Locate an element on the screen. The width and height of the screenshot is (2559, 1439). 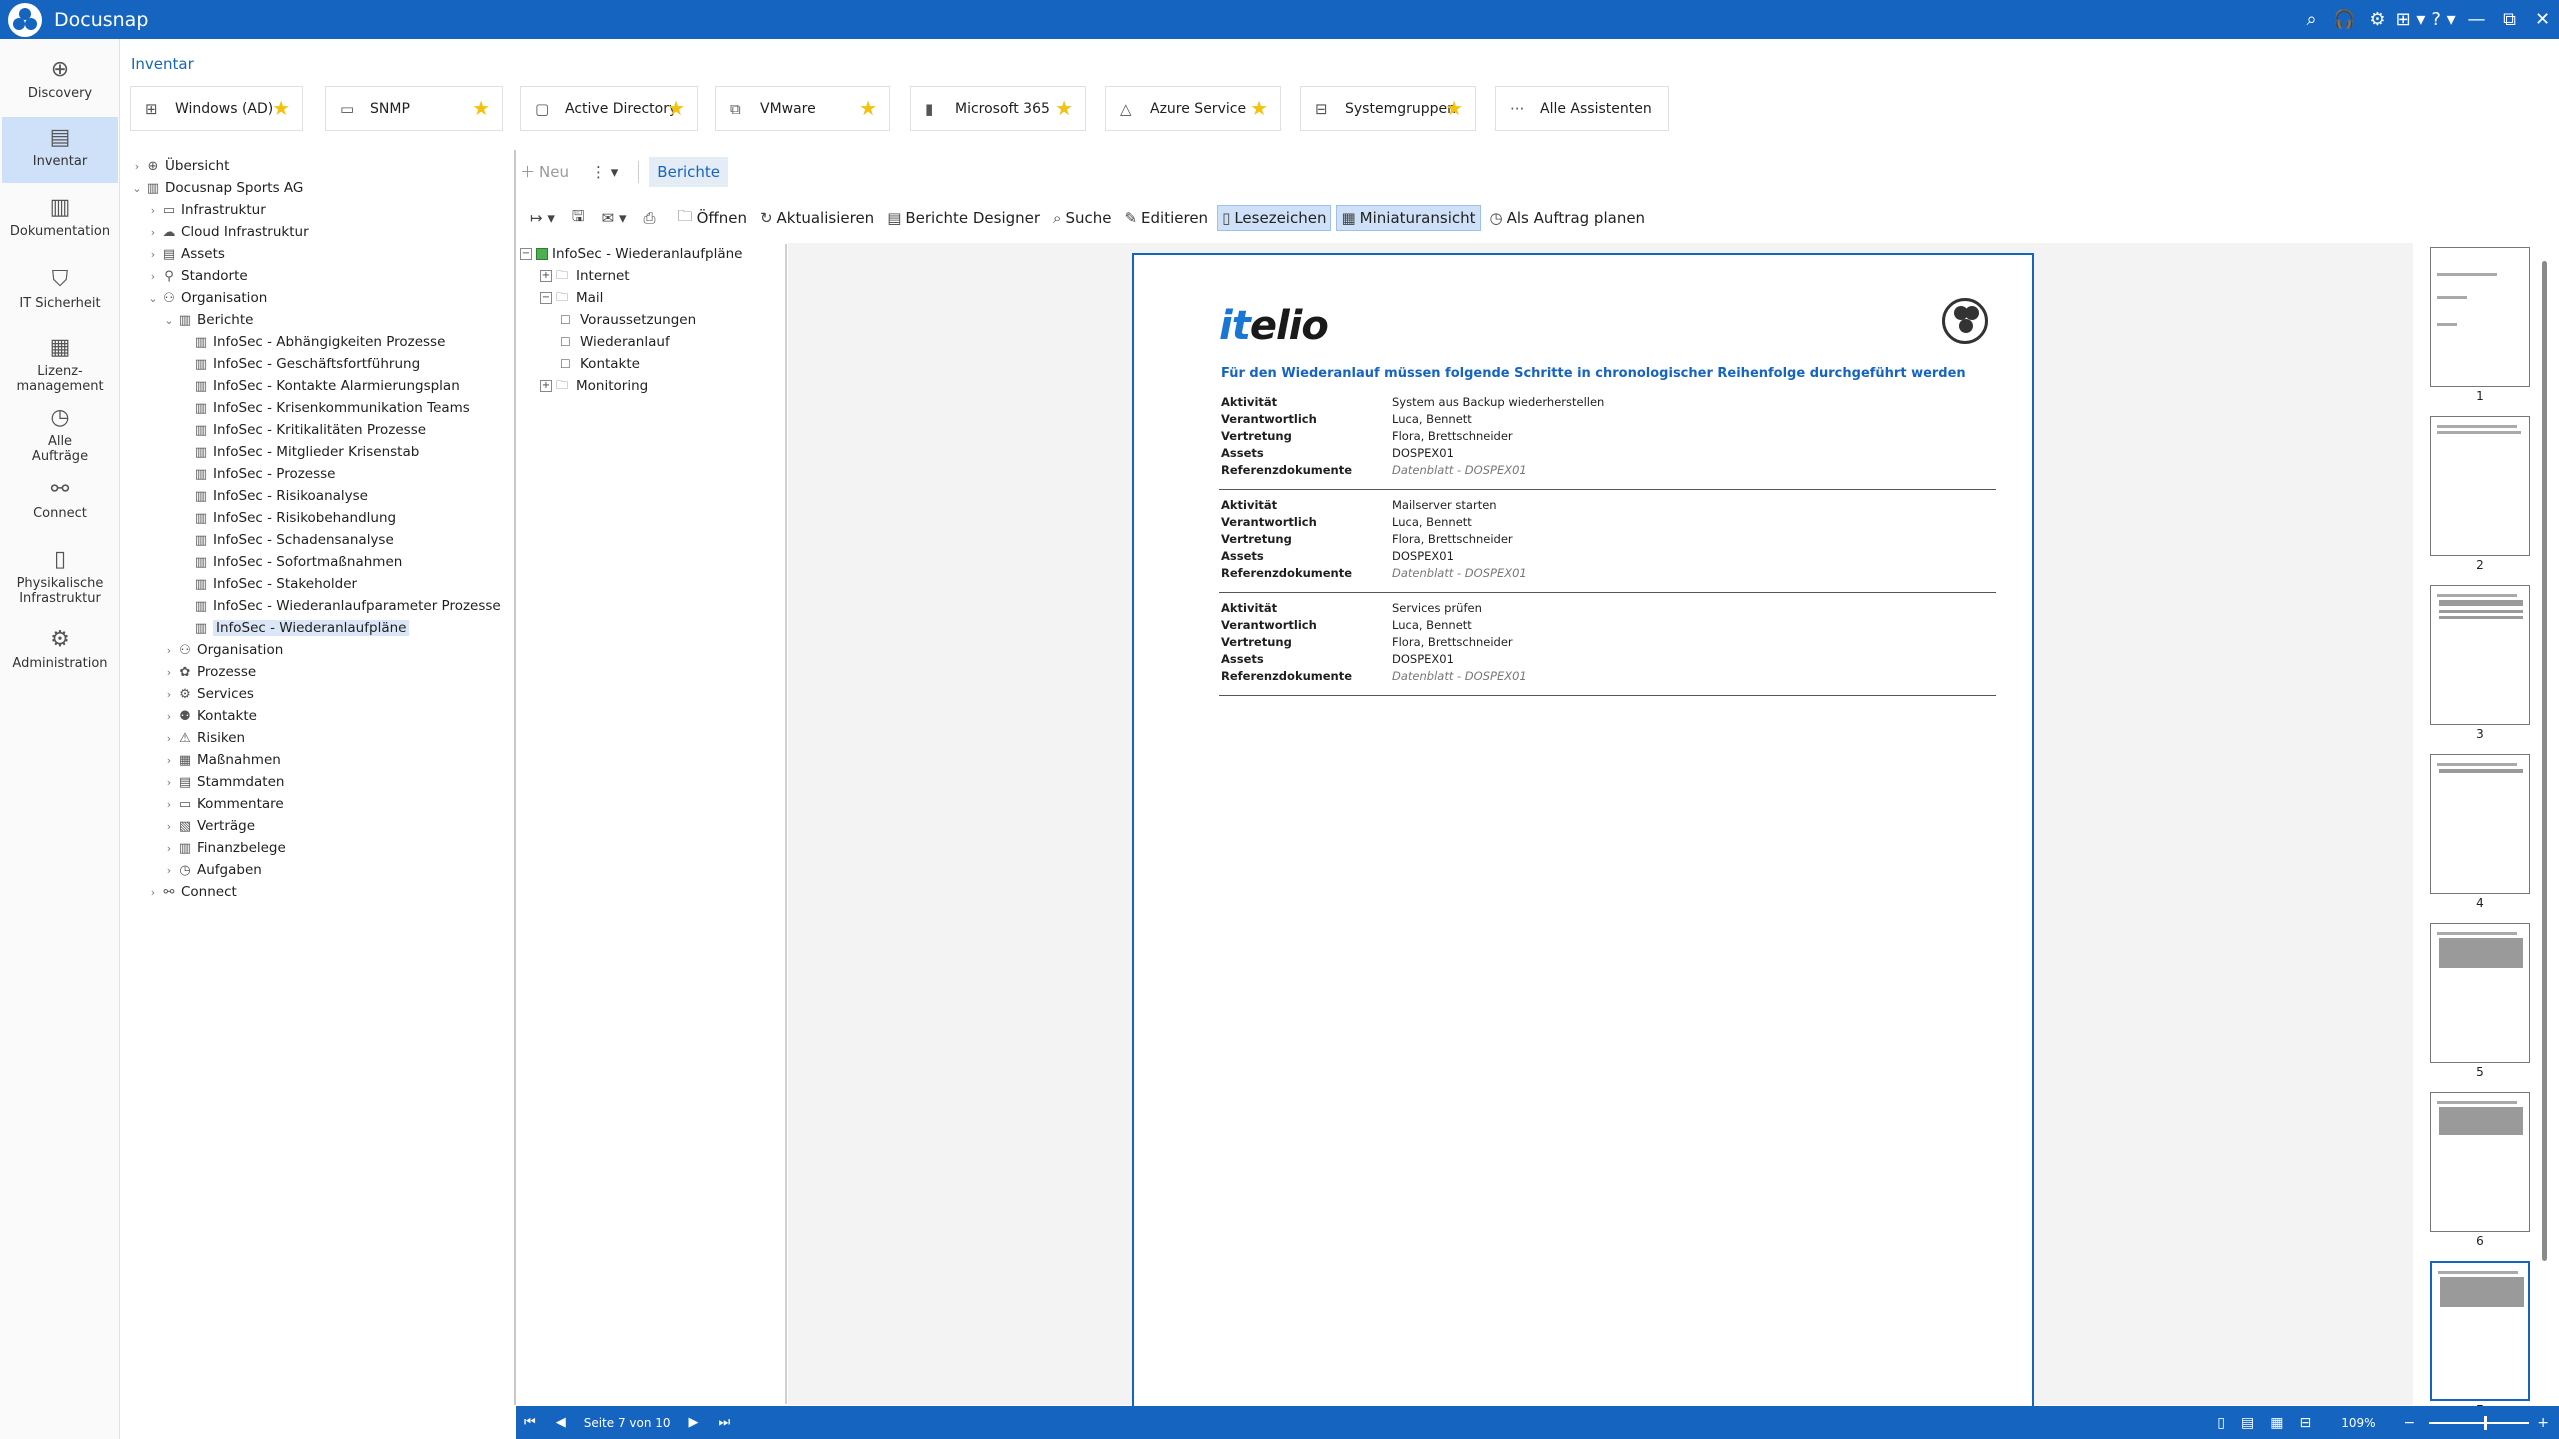
single-page-view-icon: ▯ is located at coordinates (2221, 1423).